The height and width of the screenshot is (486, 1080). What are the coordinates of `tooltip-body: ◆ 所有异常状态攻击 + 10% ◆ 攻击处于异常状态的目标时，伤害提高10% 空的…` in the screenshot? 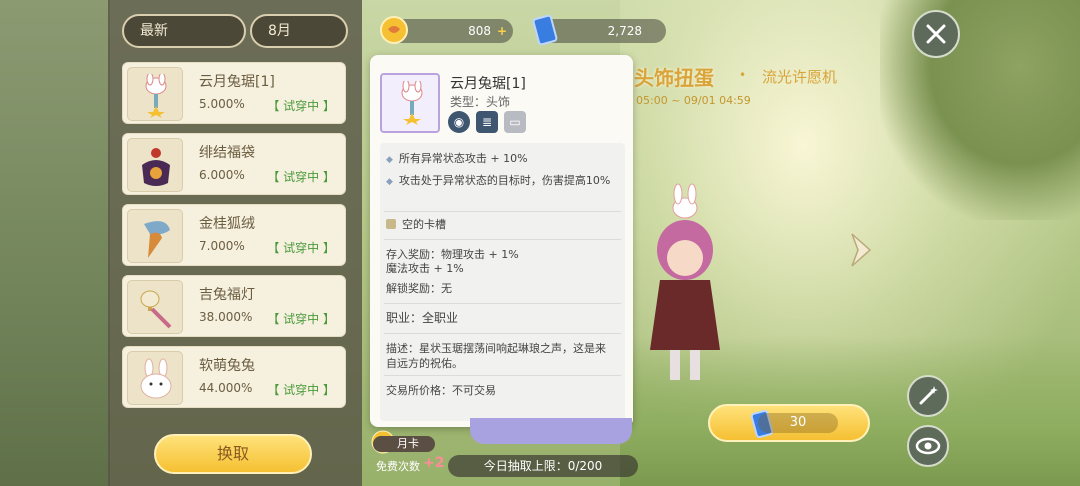 It's located at (502, 282).